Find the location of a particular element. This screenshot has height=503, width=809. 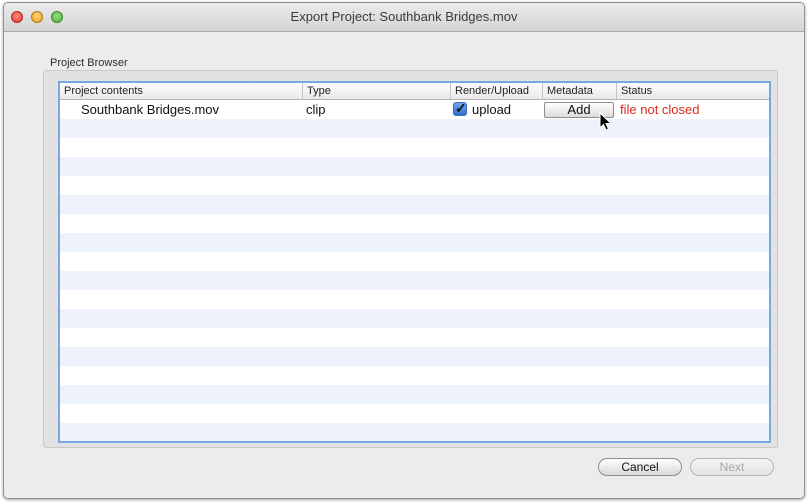

mouse-pointer-icon is located at coordinates (606, 121).